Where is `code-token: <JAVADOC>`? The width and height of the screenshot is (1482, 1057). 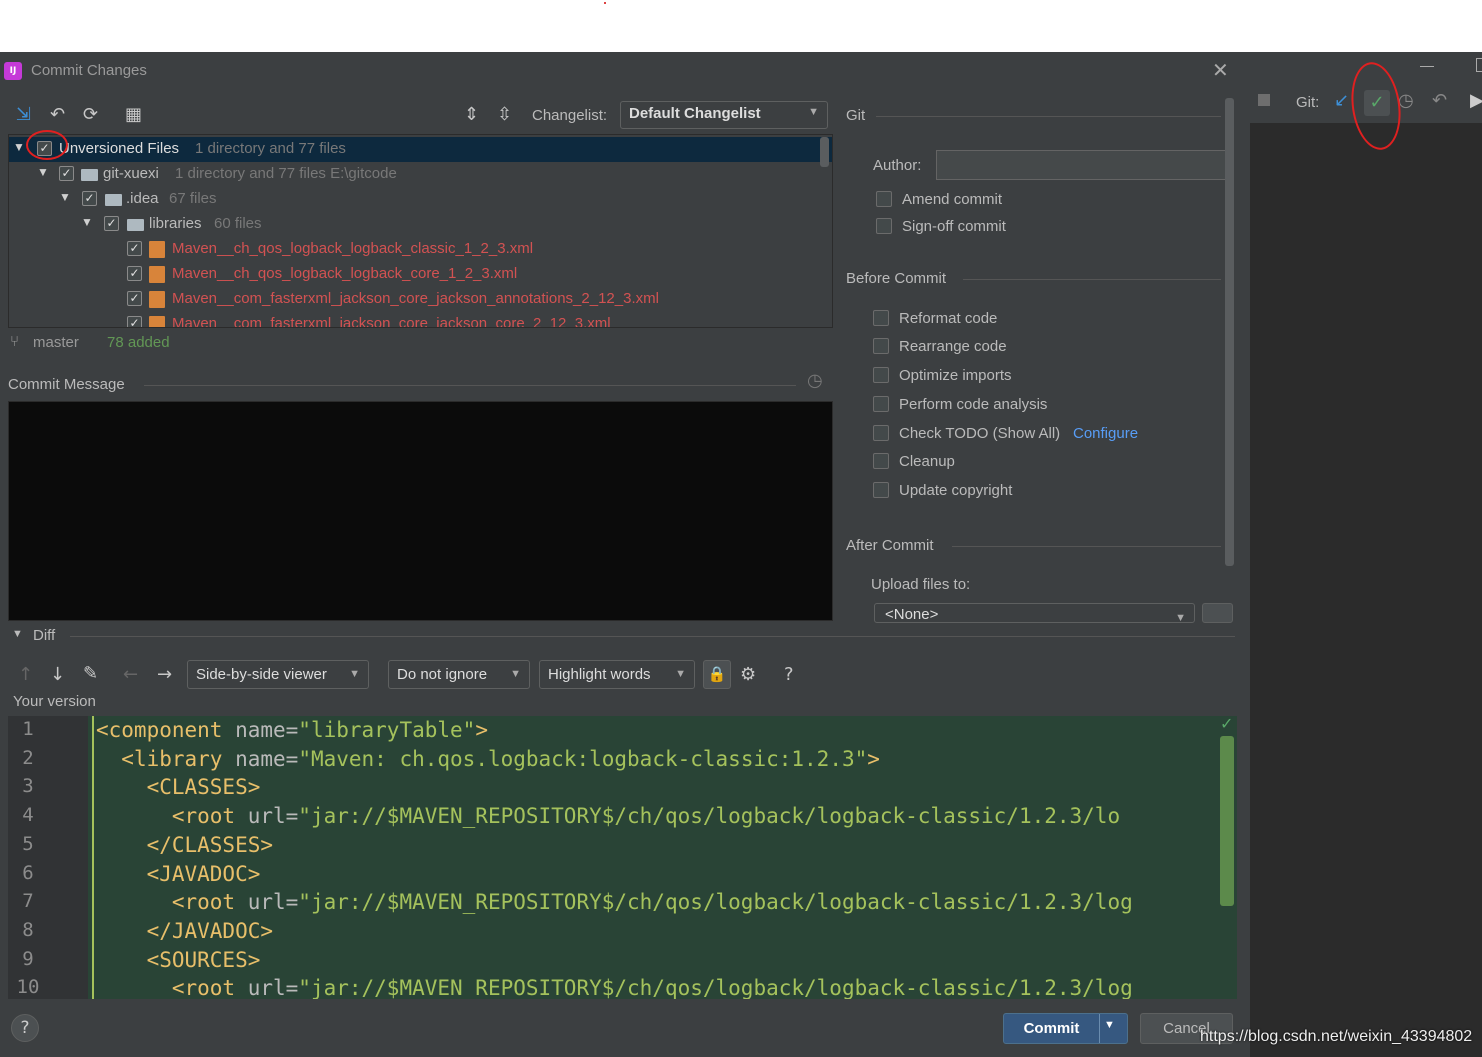
code-token: <JAVADOC> is located at coordinates (203, 873).